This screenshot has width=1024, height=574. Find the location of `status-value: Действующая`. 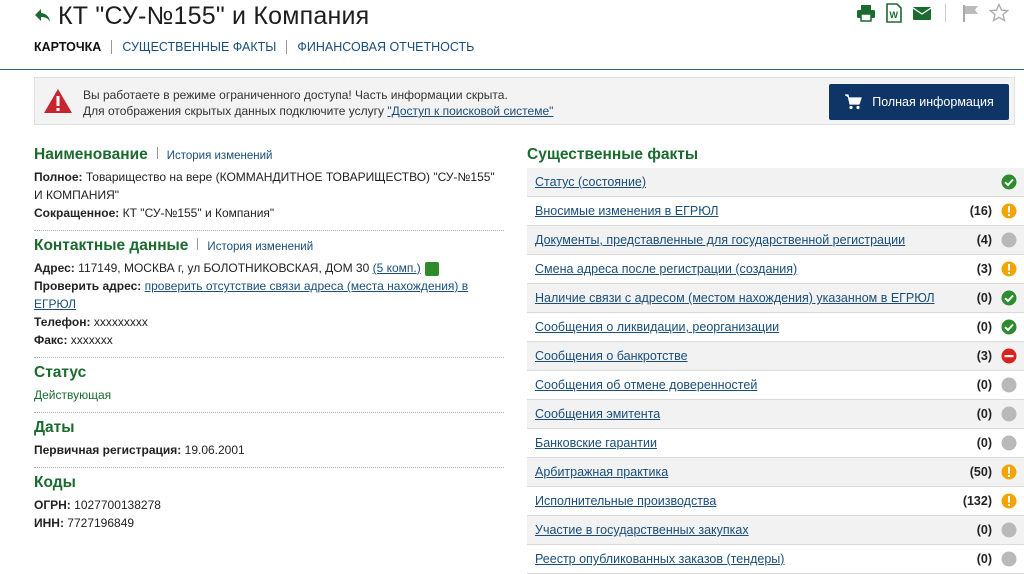

status-value: Действующая is located at coordinates (73, 395).